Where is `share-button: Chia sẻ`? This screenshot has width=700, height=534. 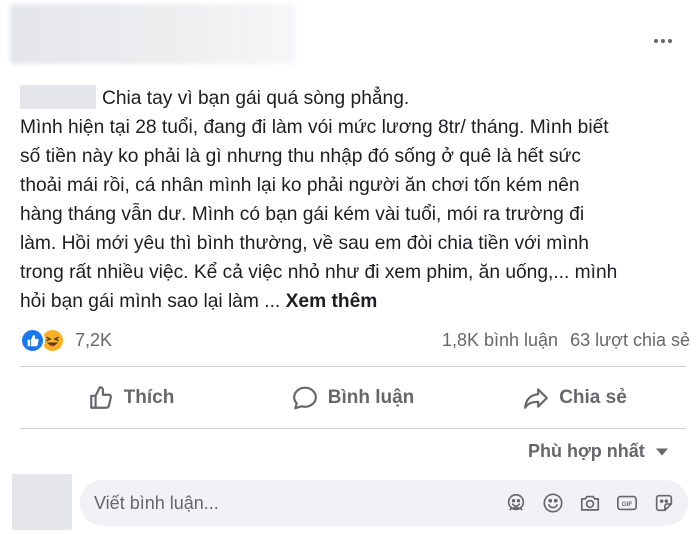 share-button: Chia sẻ is located at coordinates (575, 398).